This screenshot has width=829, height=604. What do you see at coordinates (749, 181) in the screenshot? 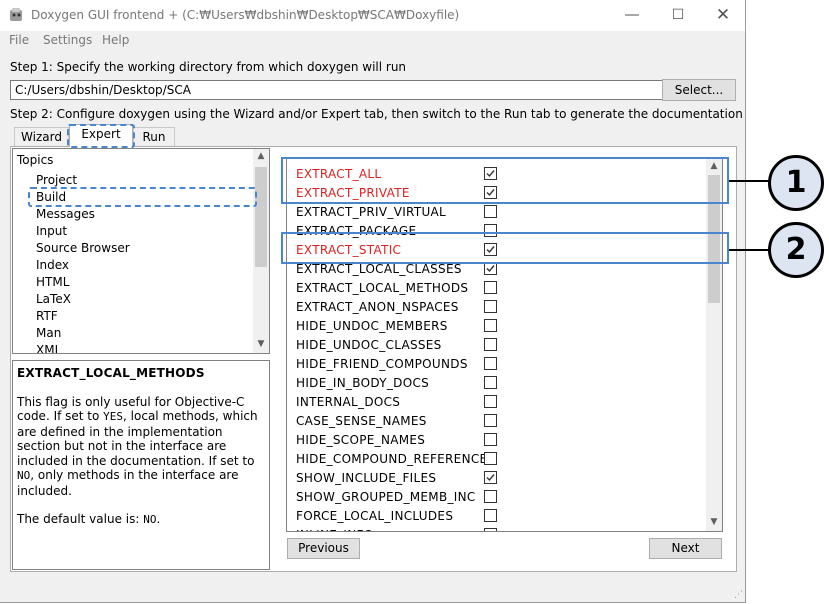
I see `callout-1-line` at bounding box center [749, 181].